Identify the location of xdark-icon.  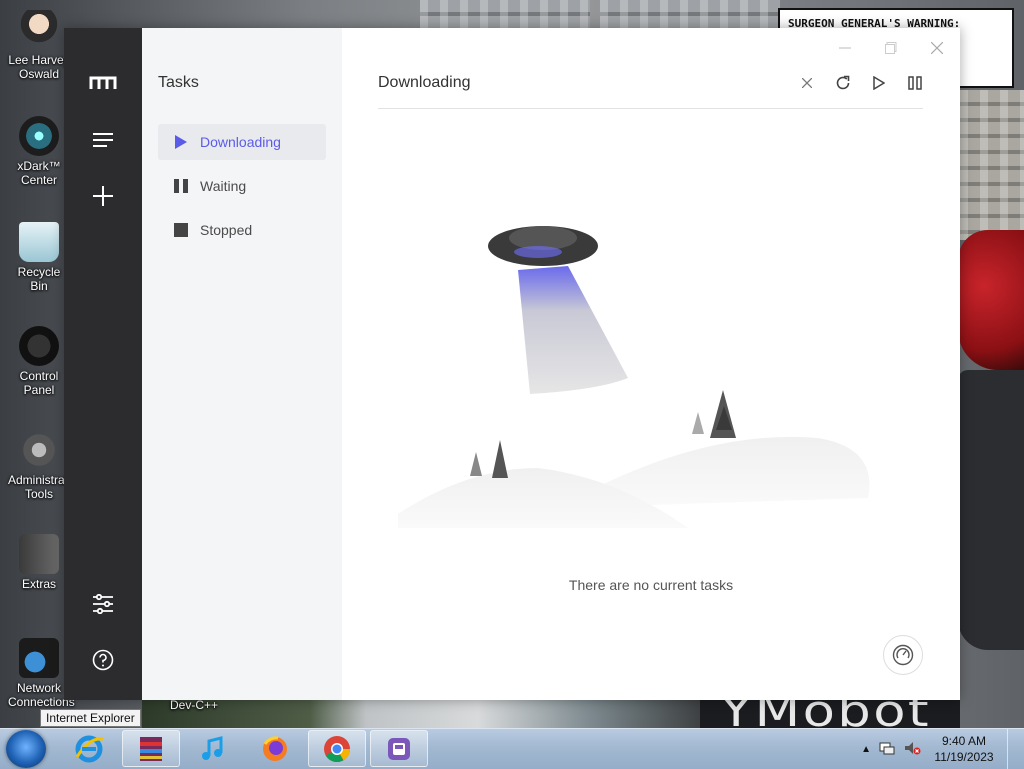
(39, 136).